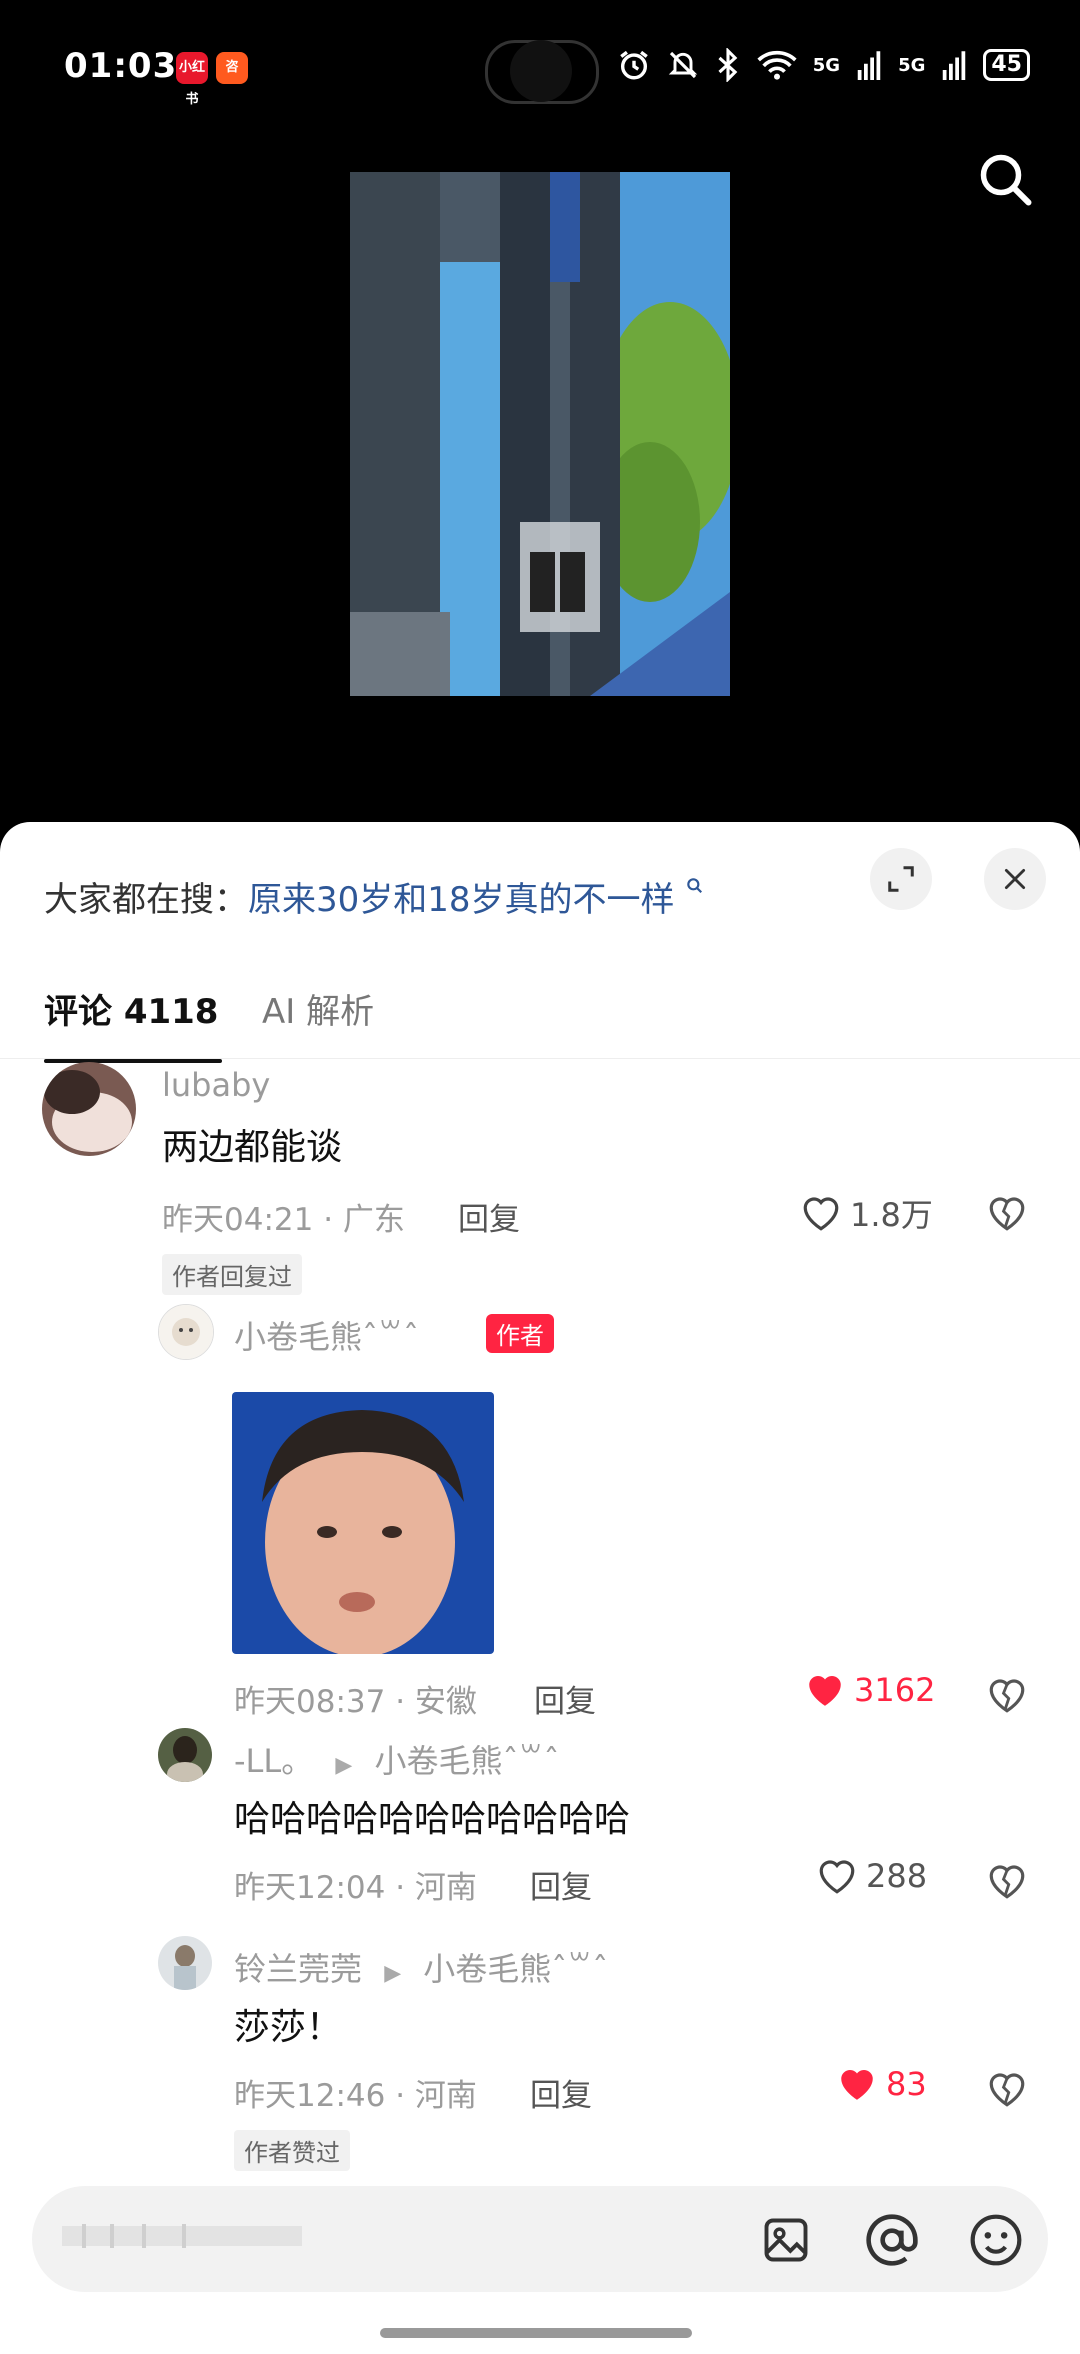 This screenshot has width=1080, height=2354. What do you see at coordinates (310, 1702) in the screenshot?
I see `comment-time: 昨天08:37` at bounding box center [310, 1702].